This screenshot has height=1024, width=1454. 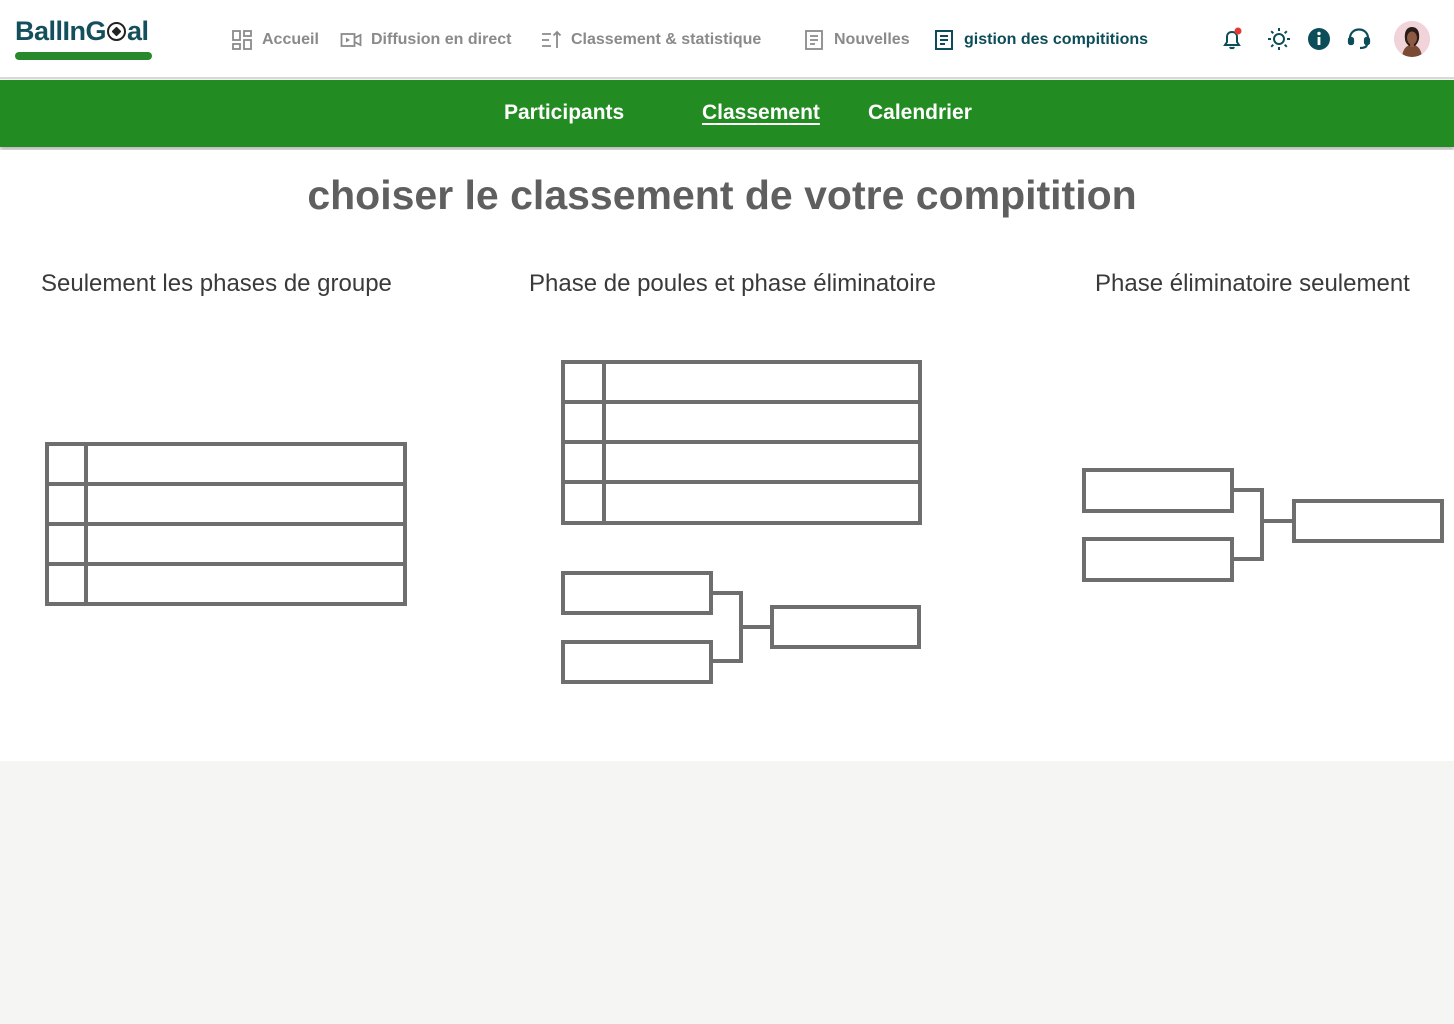 What do you see at coordinates (351, 40) in the screenshot?
I see `video-icon` at bounding box center [351, 40].